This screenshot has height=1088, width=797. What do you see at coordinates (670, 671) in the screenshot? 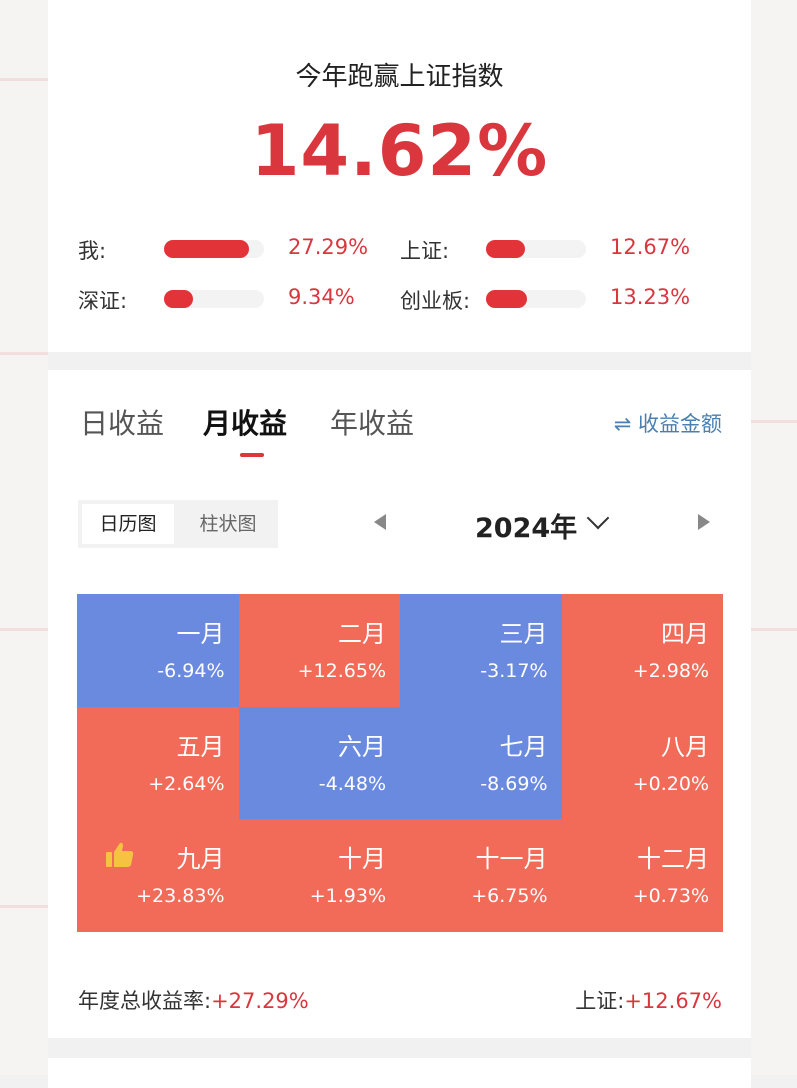
I see `month-return: +2.98%` at bounding box center [670, 671].